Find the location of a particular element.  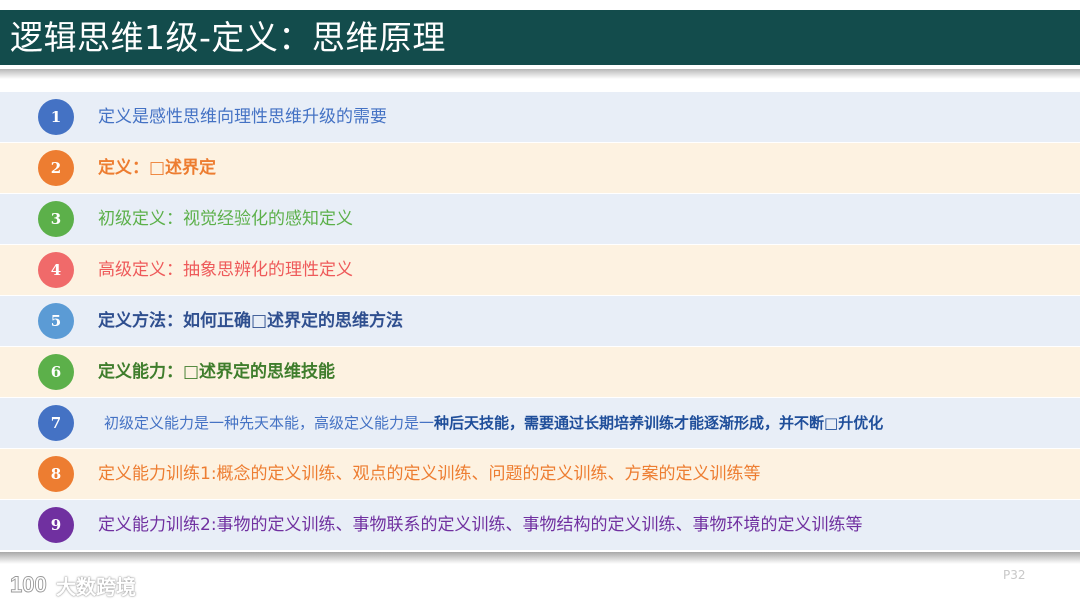

item-text: 高级定义：抽象思辨化的理性定义 is located at coordinates (225, 270).